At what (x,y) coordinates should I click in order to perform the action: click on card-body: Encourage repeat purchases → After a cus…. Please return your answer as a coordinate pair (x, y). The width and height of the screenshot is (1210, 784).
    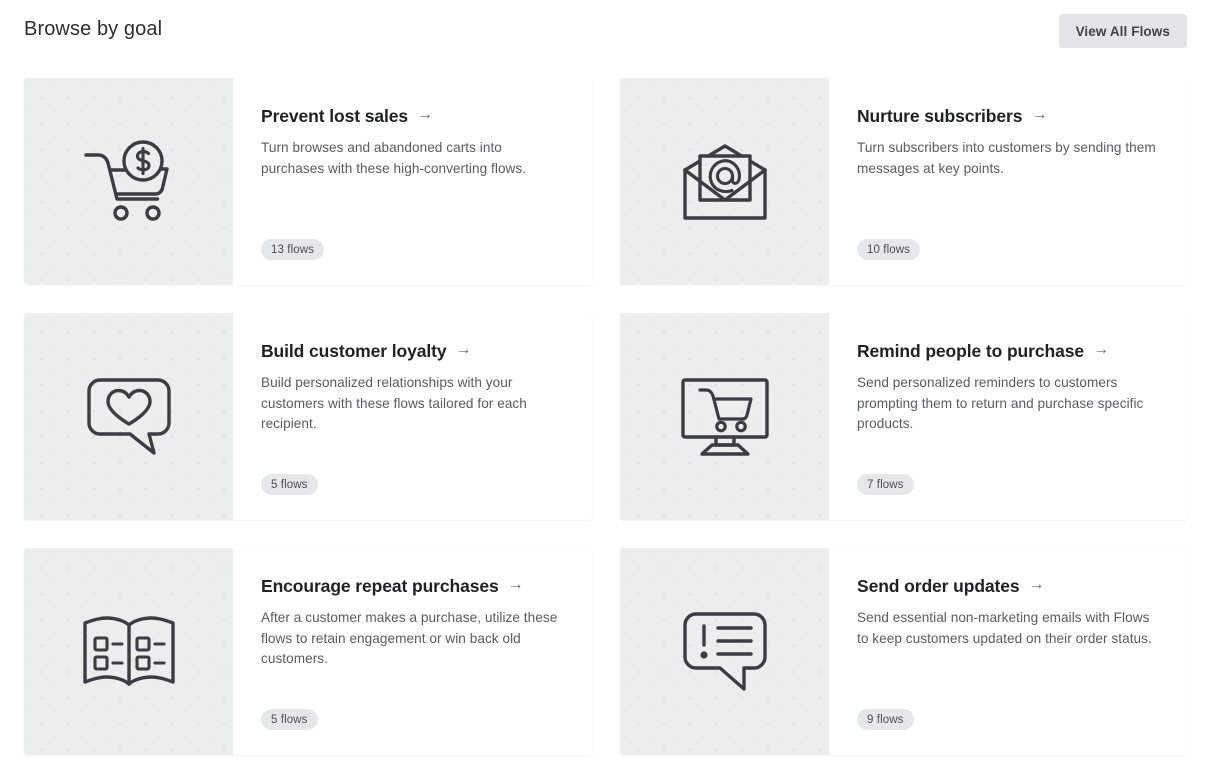
    Looking at the image, I should click on (412, 651).